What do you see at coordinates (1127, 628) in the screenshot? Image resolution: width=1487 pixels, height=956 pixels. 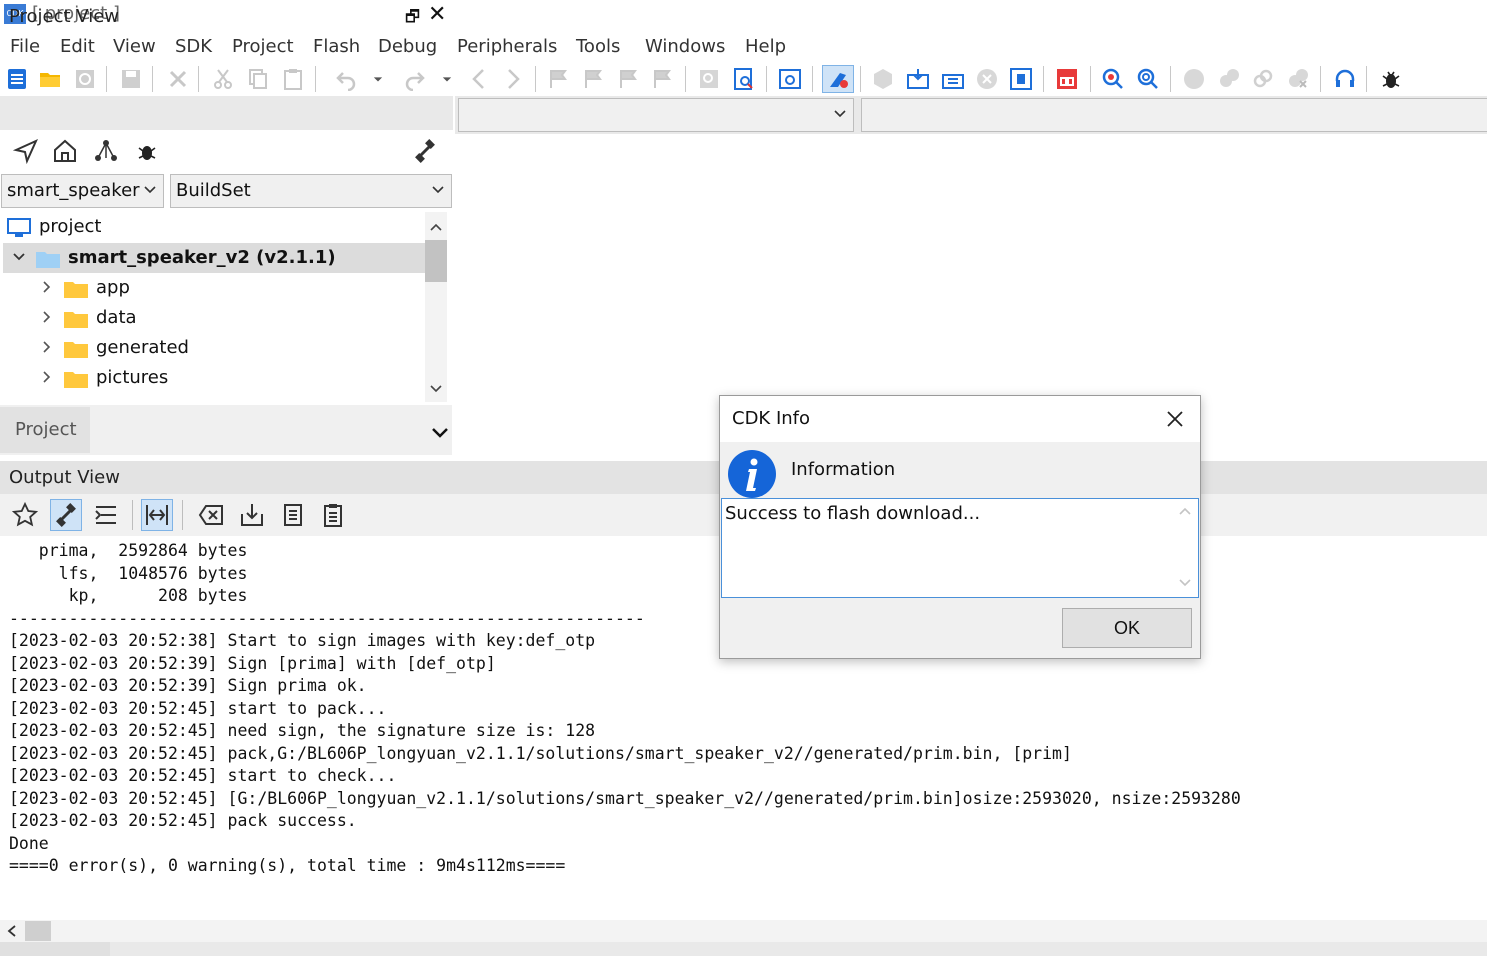 I see `ok-button: OK` at bounding box center [1127, 628].